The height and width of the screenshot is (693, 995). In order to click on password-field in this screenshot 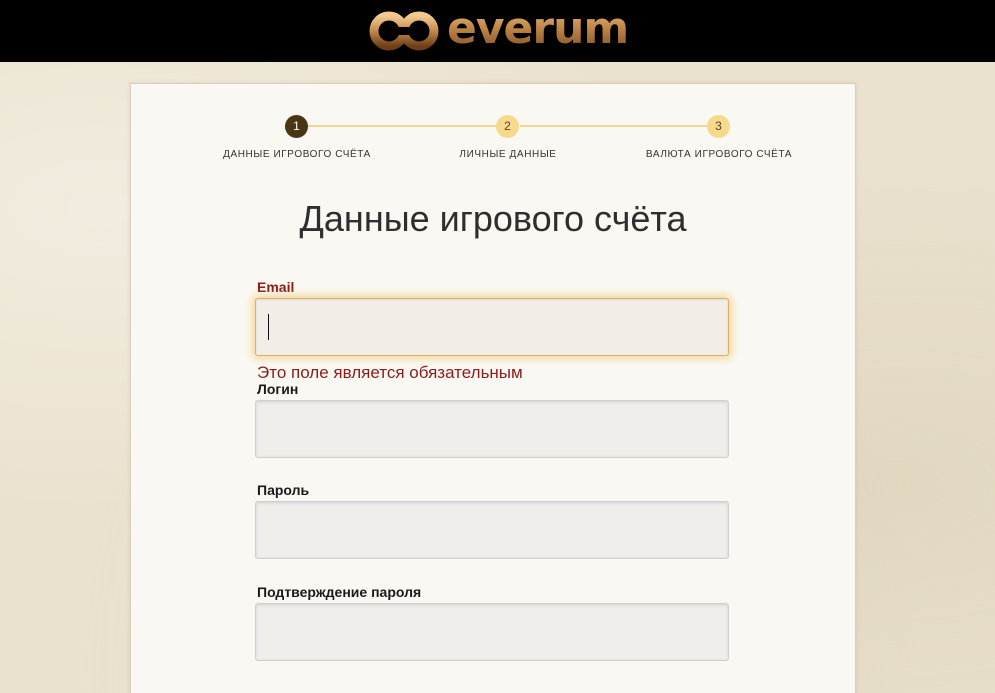, I will do `click(492, 530)`.